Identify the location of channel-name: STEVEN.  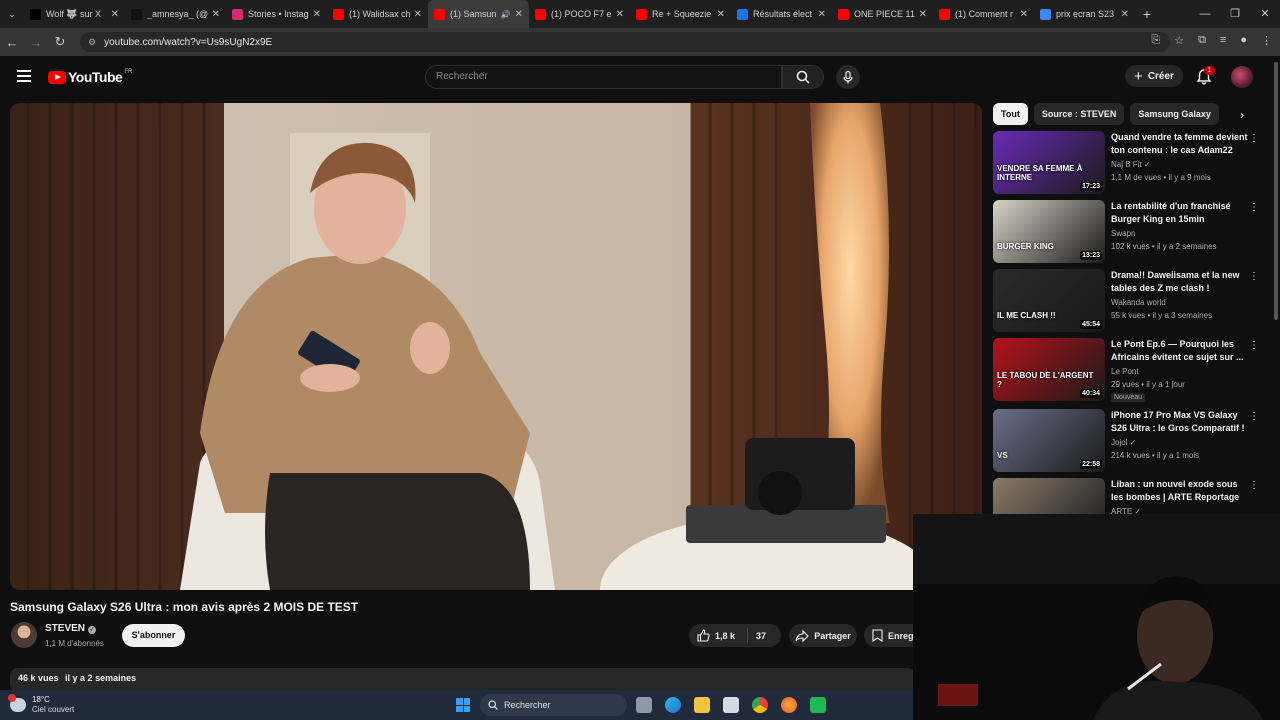
(65, 628).